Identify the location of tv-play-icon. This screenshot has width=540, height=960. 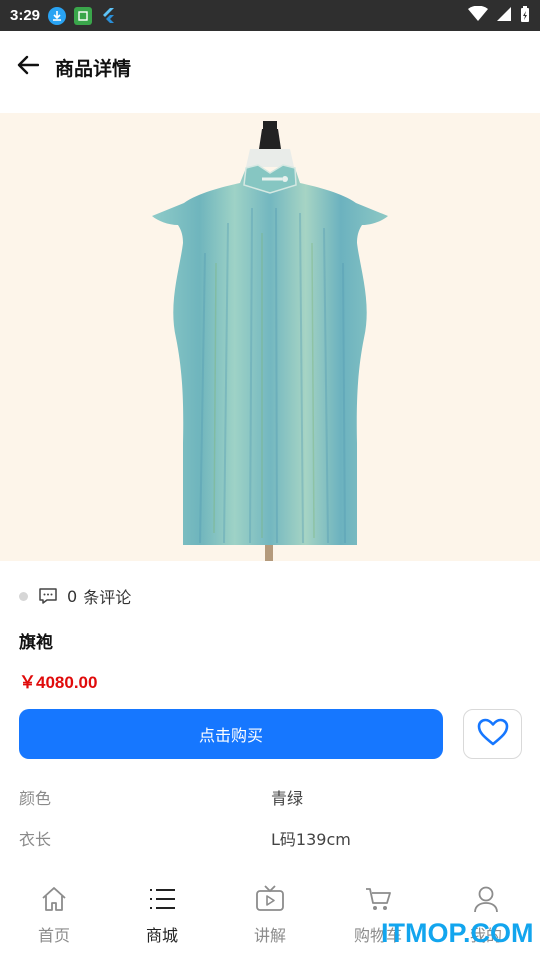
(270, 899).